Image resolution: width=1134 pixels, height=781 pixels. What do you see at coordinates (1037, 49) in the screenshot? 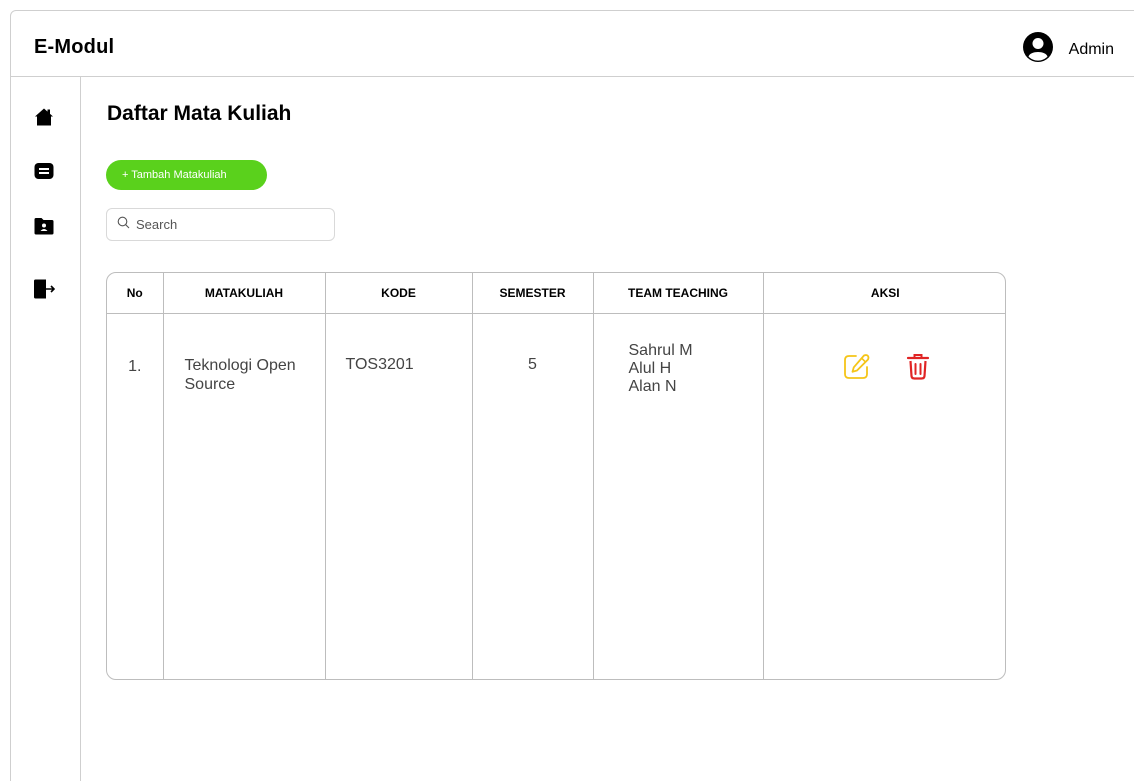
I see `user-circle-icon` at bounding box center [1037, 49].